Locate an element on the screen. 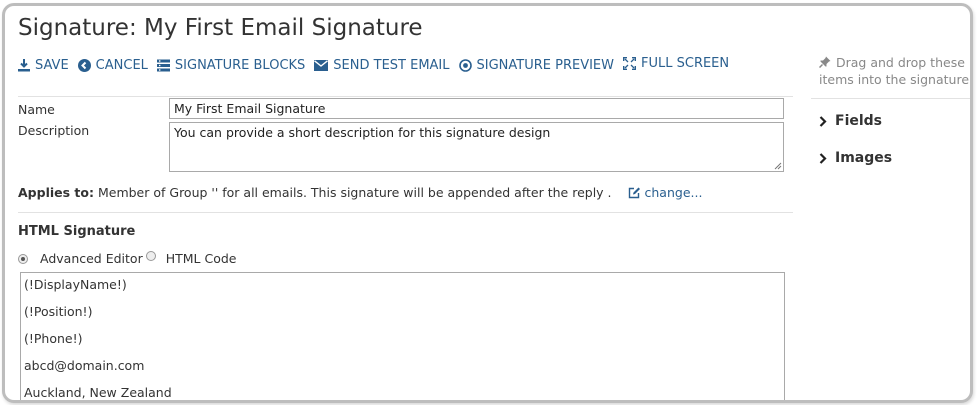  name-label: Name is located at coordinates (36, 109).